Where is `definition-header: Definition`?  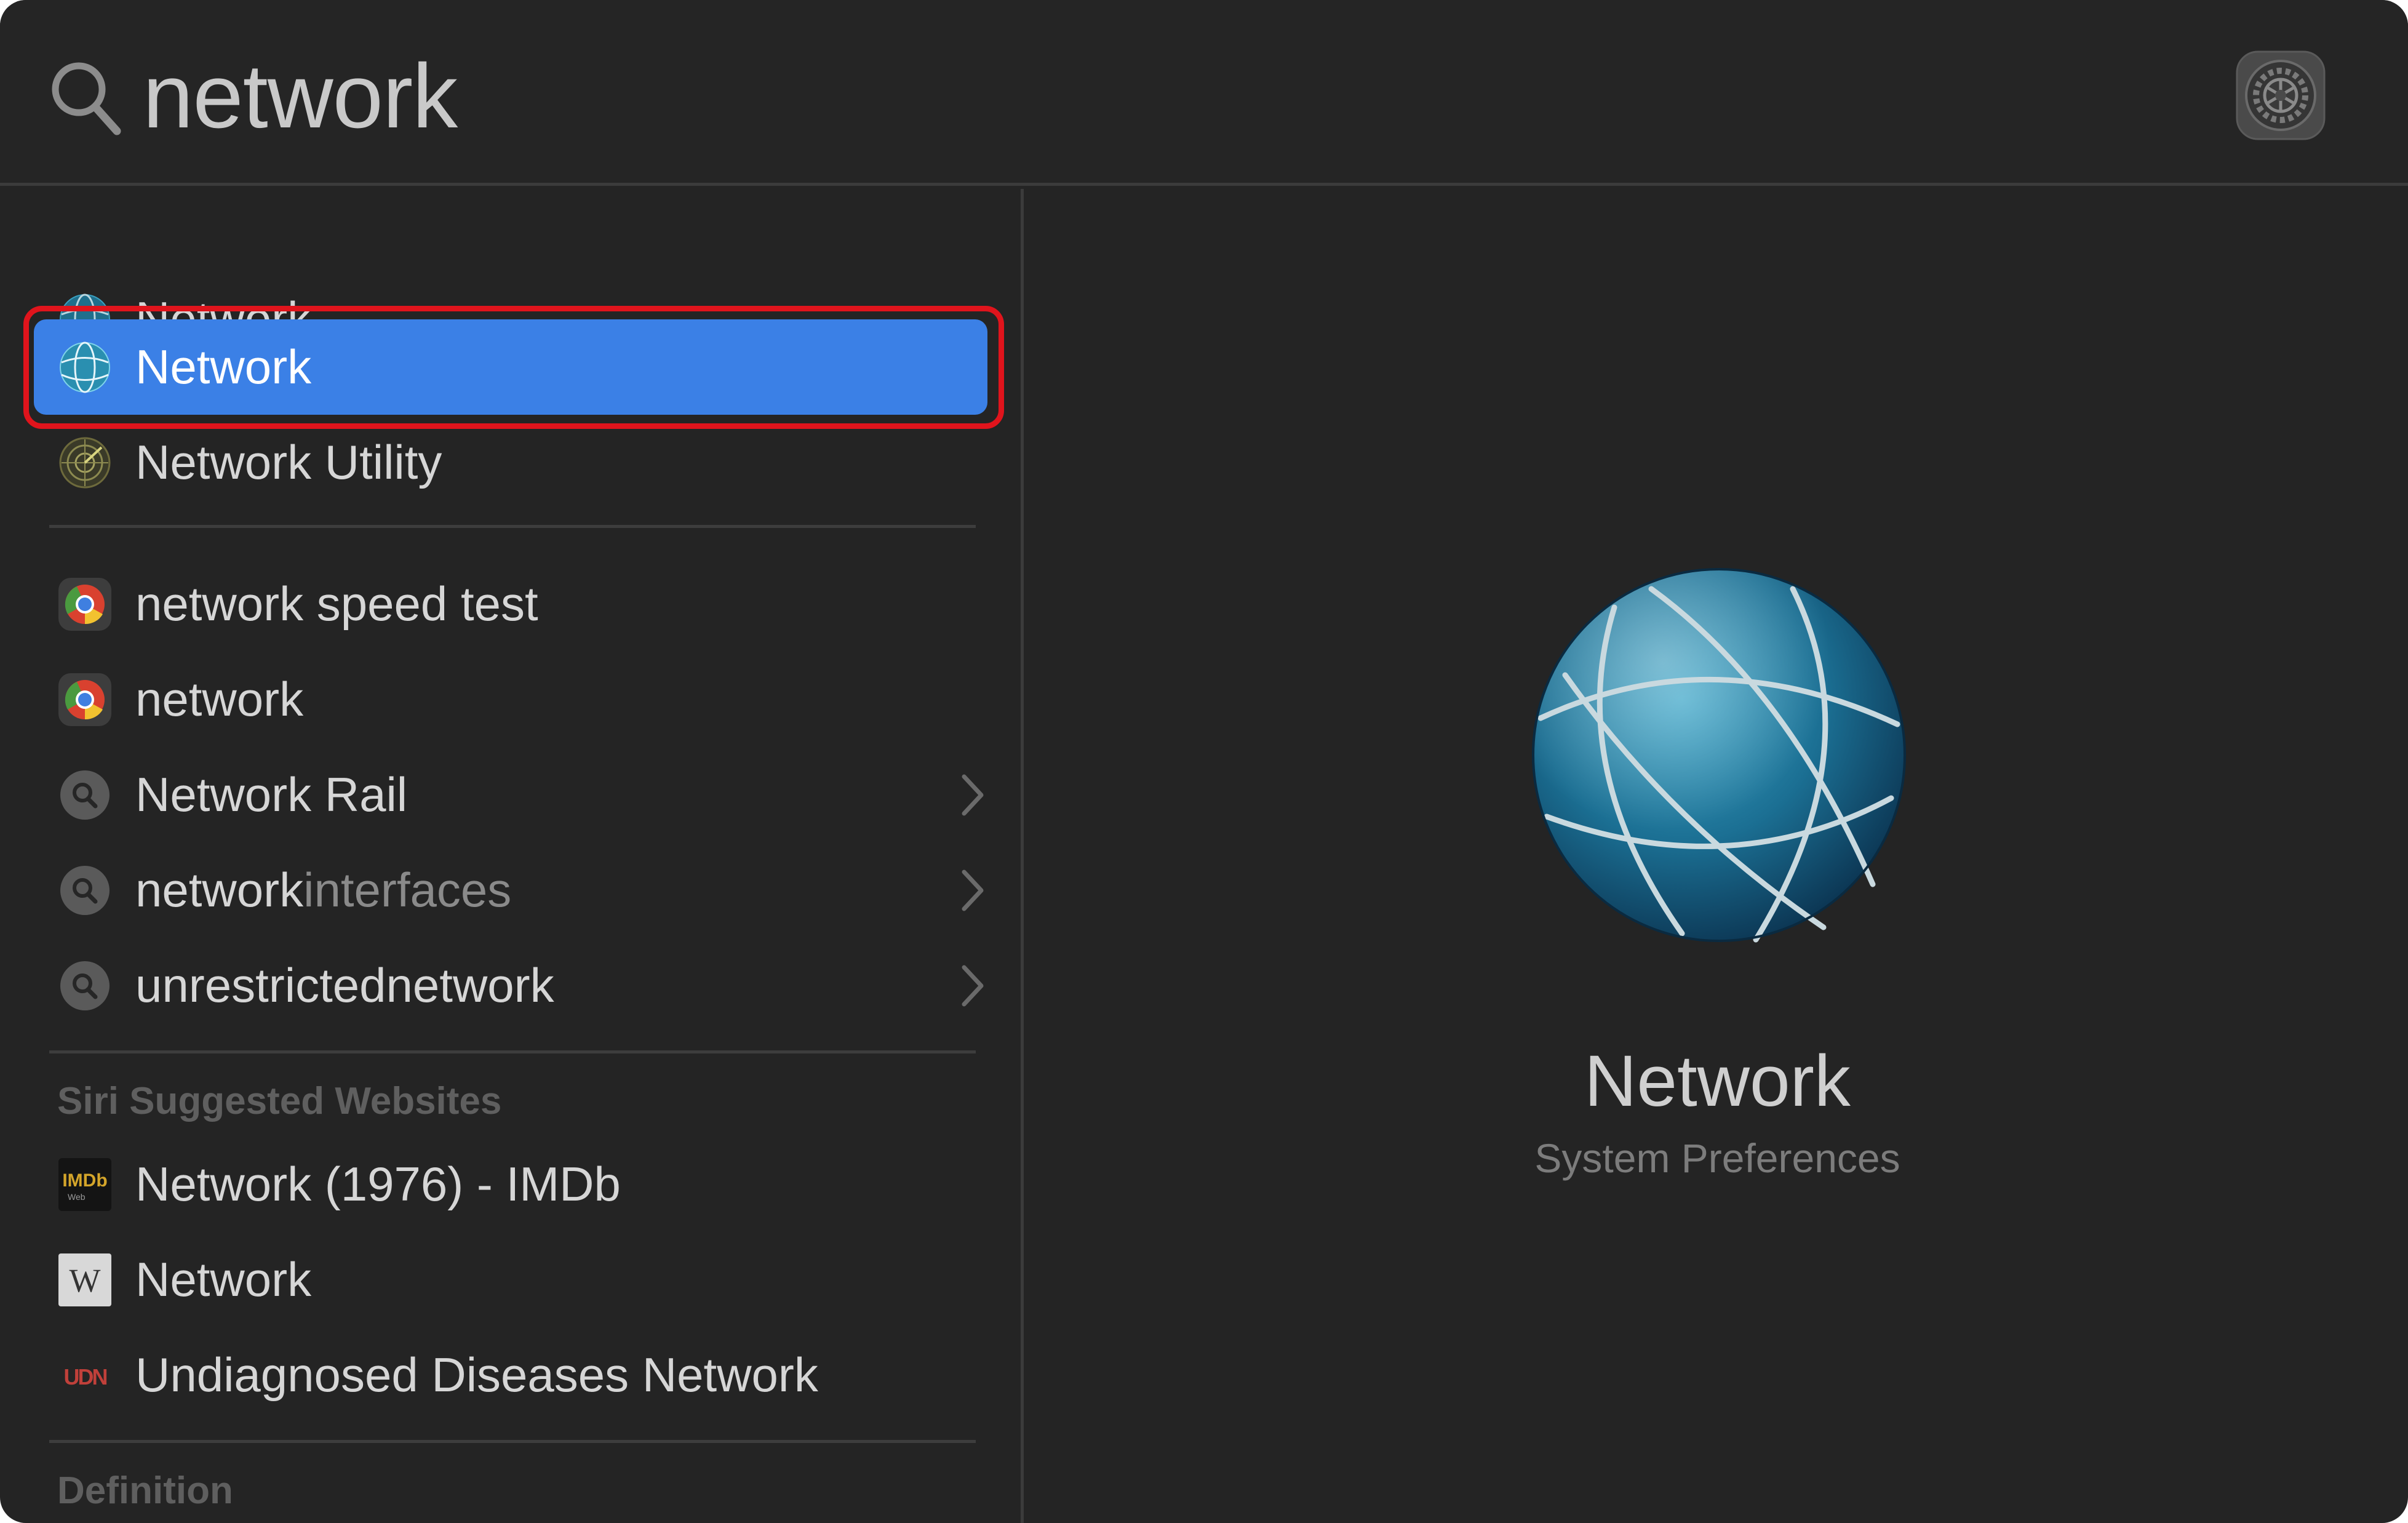
definition-header: Definition is located at coordinates (145, 1490).